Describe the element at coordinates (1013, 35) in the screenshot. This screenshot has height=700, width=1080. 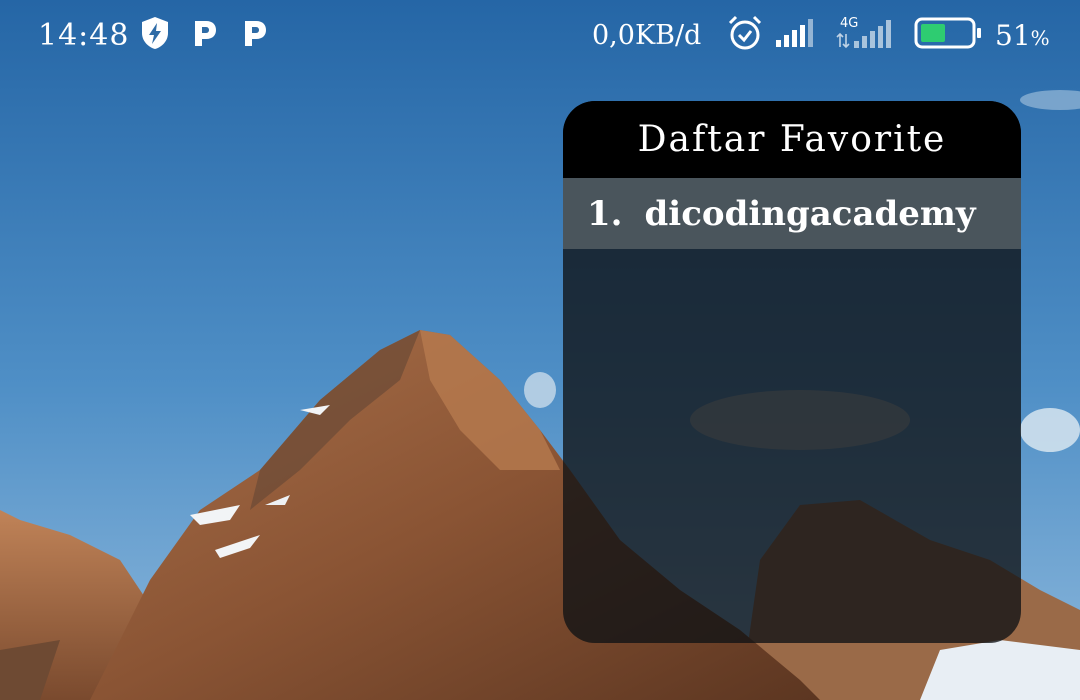
I see `battery-percent-value: 51` at that location.